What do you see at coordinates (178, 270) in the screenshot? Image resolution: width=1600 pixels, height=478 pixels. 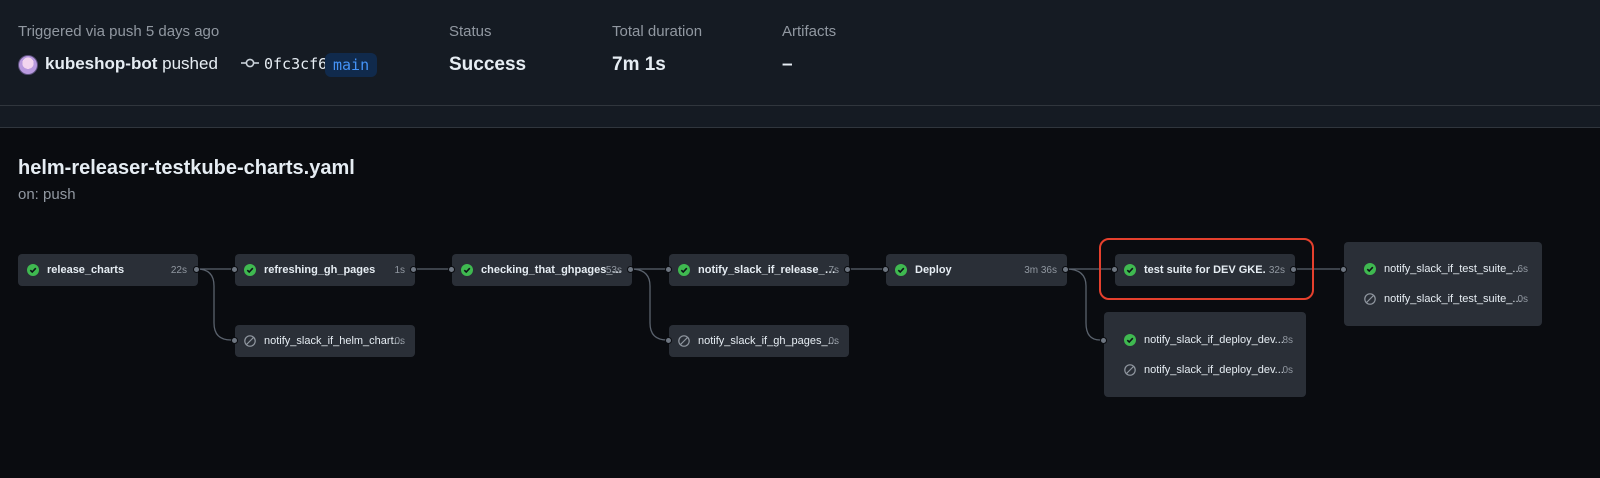 I see `job-duration: 22s` at bounding box center [178, 270].